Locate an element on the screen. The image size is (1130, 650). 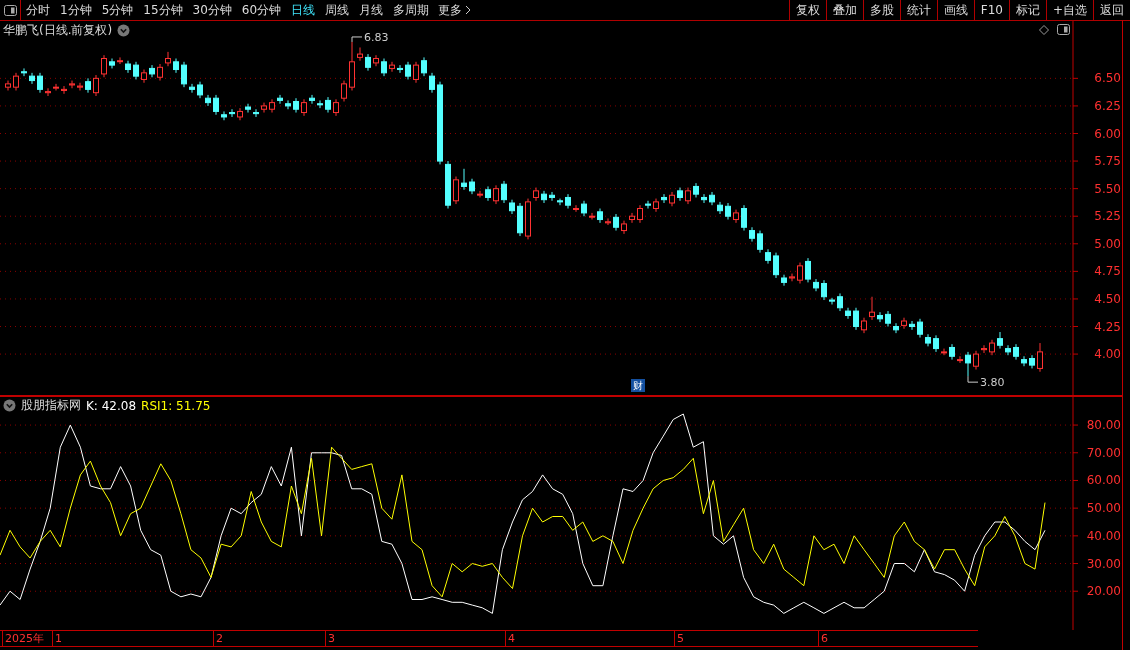
period-tab: 1分钟 is located at coordinates (76, 10).